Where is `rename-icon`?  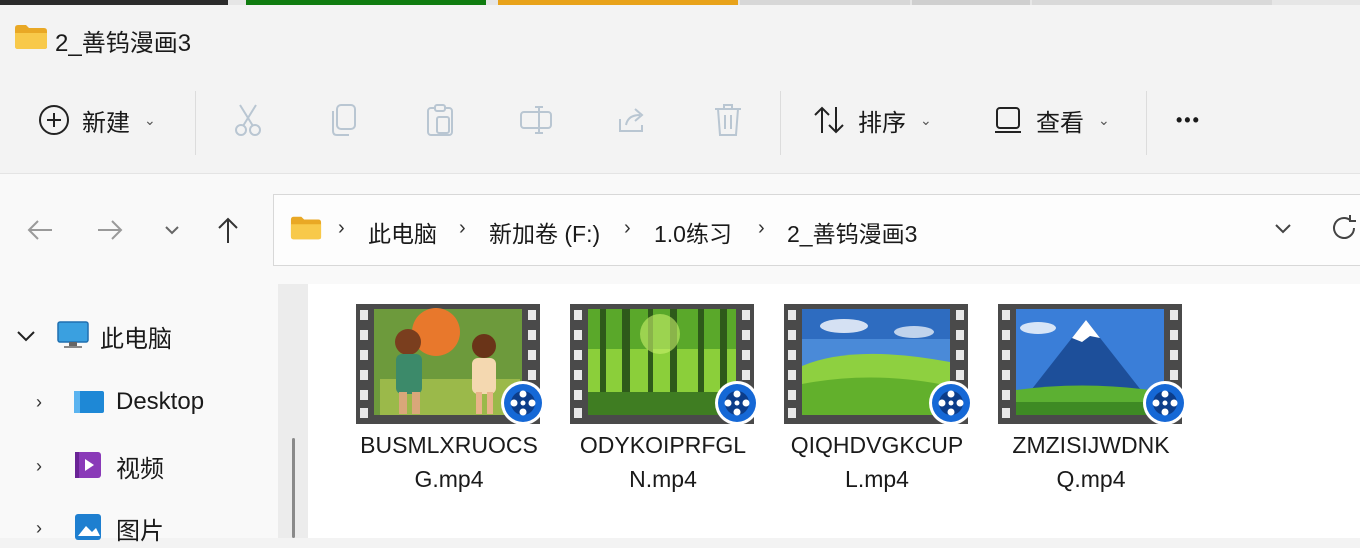 rename-icon is located at coordinates (536, 120).